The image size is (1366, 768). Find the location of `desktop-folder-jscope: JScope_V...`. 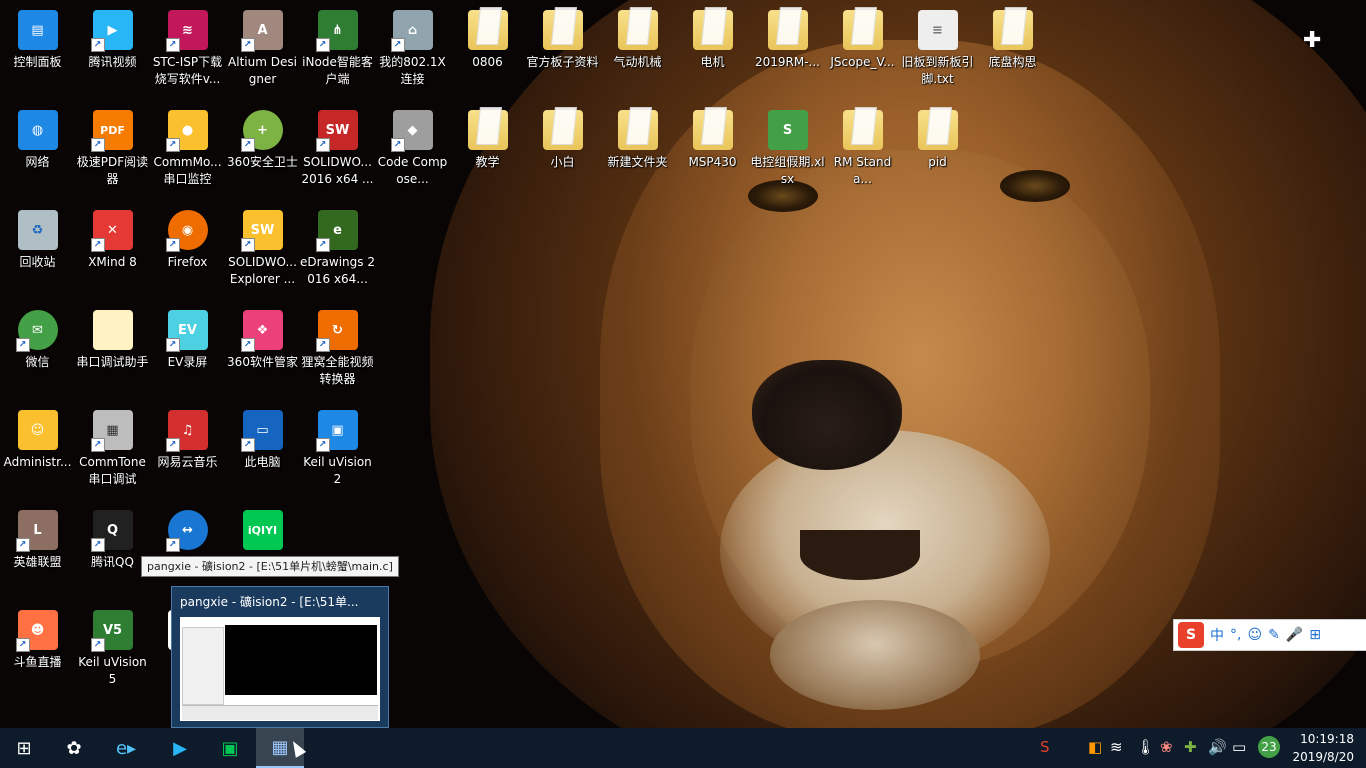

desktop-folder-jscope: JScope_V... is located at coordinates (862, 36).